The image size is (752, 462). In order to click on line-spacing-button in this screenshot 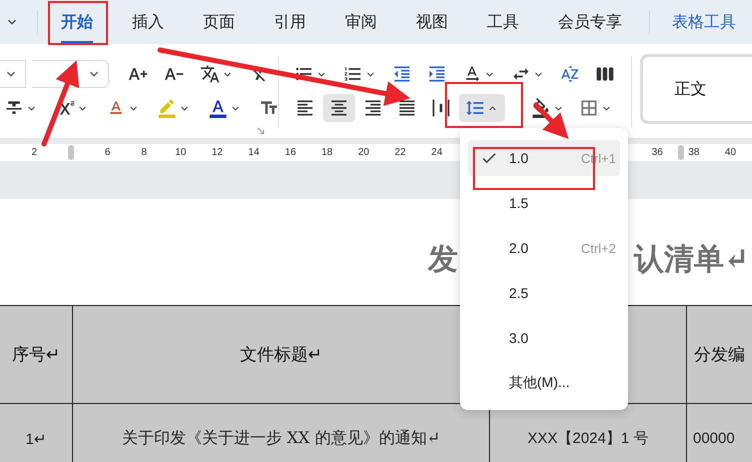, I will do `click(482, 108)`.